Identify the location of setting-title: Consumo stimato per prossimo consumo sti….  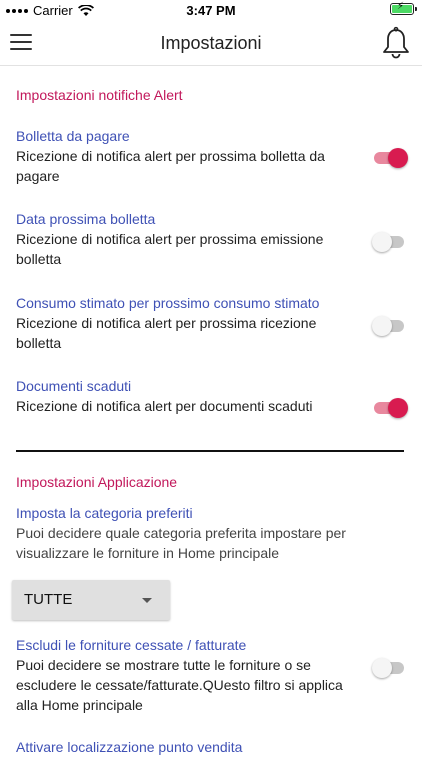
(168, 303).